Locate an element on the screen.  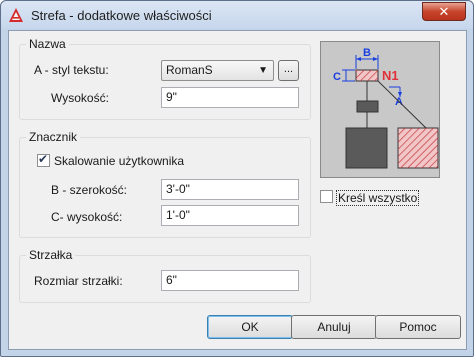
marker-height-input: 1'-0" is located at coordinates (230, 215).